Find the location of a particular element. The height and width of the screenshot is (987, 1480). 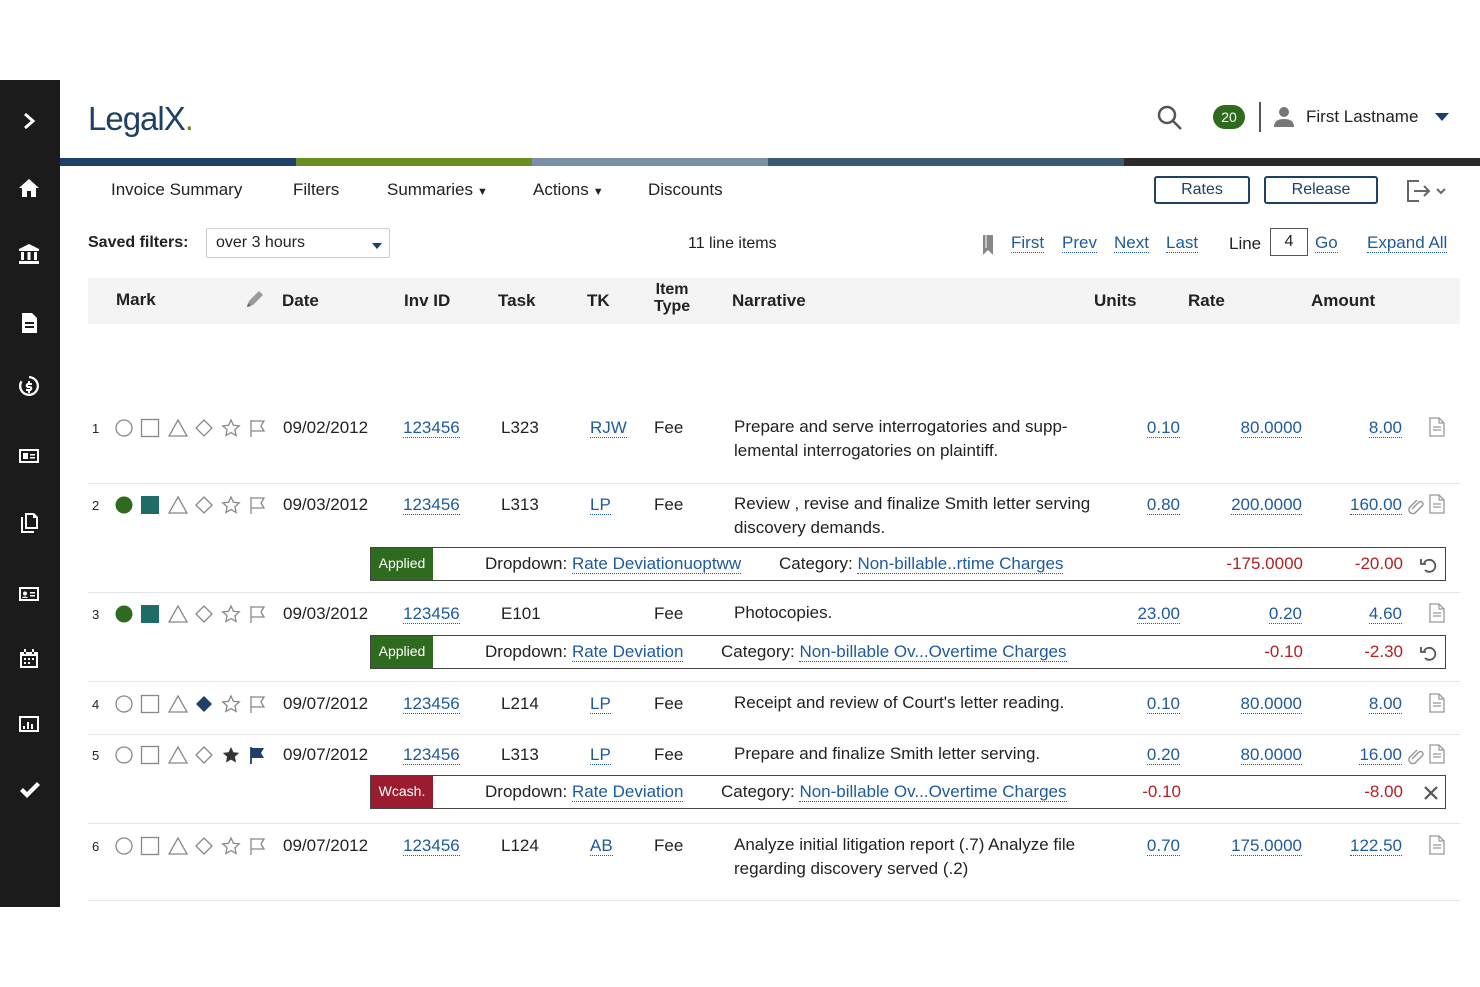

calendar-icon is located at coordinates (29, 659).